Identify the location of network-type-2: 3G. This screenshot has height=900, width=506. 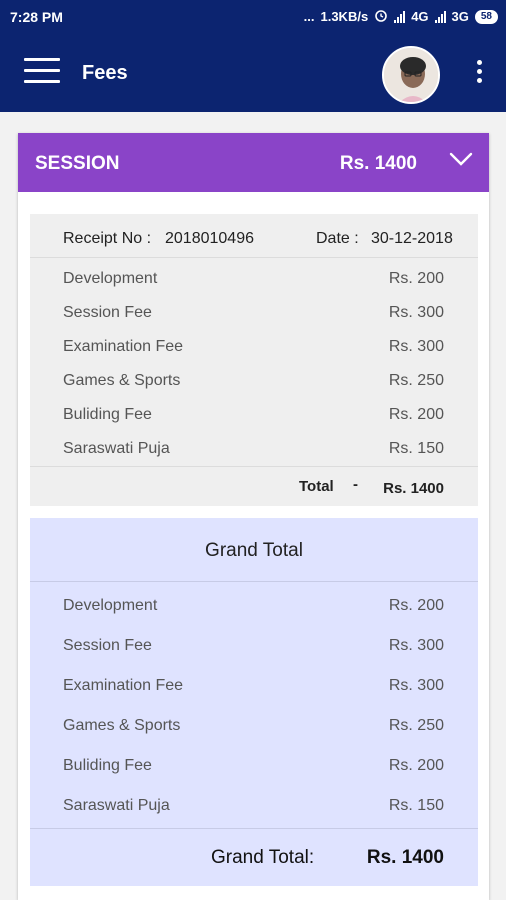
(460, 16).